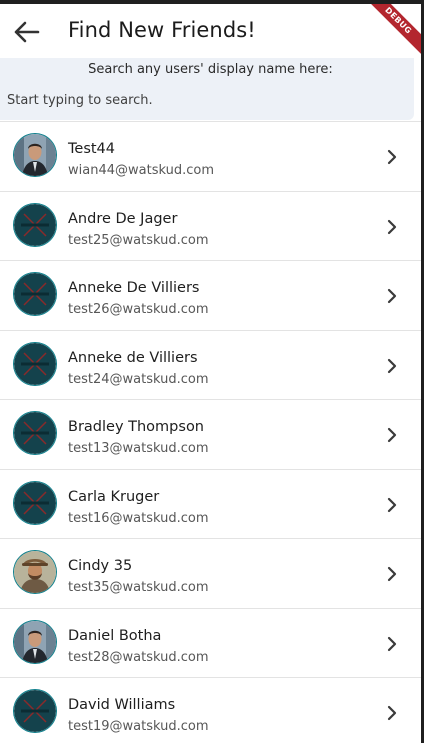 This screenshot has height=743, width=424. I want to click on user-email: wian44@watskud.com, so click(141, 170).